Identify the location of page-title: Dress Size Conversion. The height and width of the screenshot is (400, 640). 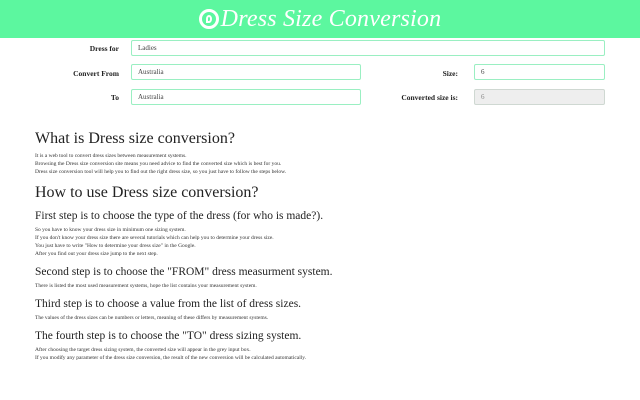
(331, 18).